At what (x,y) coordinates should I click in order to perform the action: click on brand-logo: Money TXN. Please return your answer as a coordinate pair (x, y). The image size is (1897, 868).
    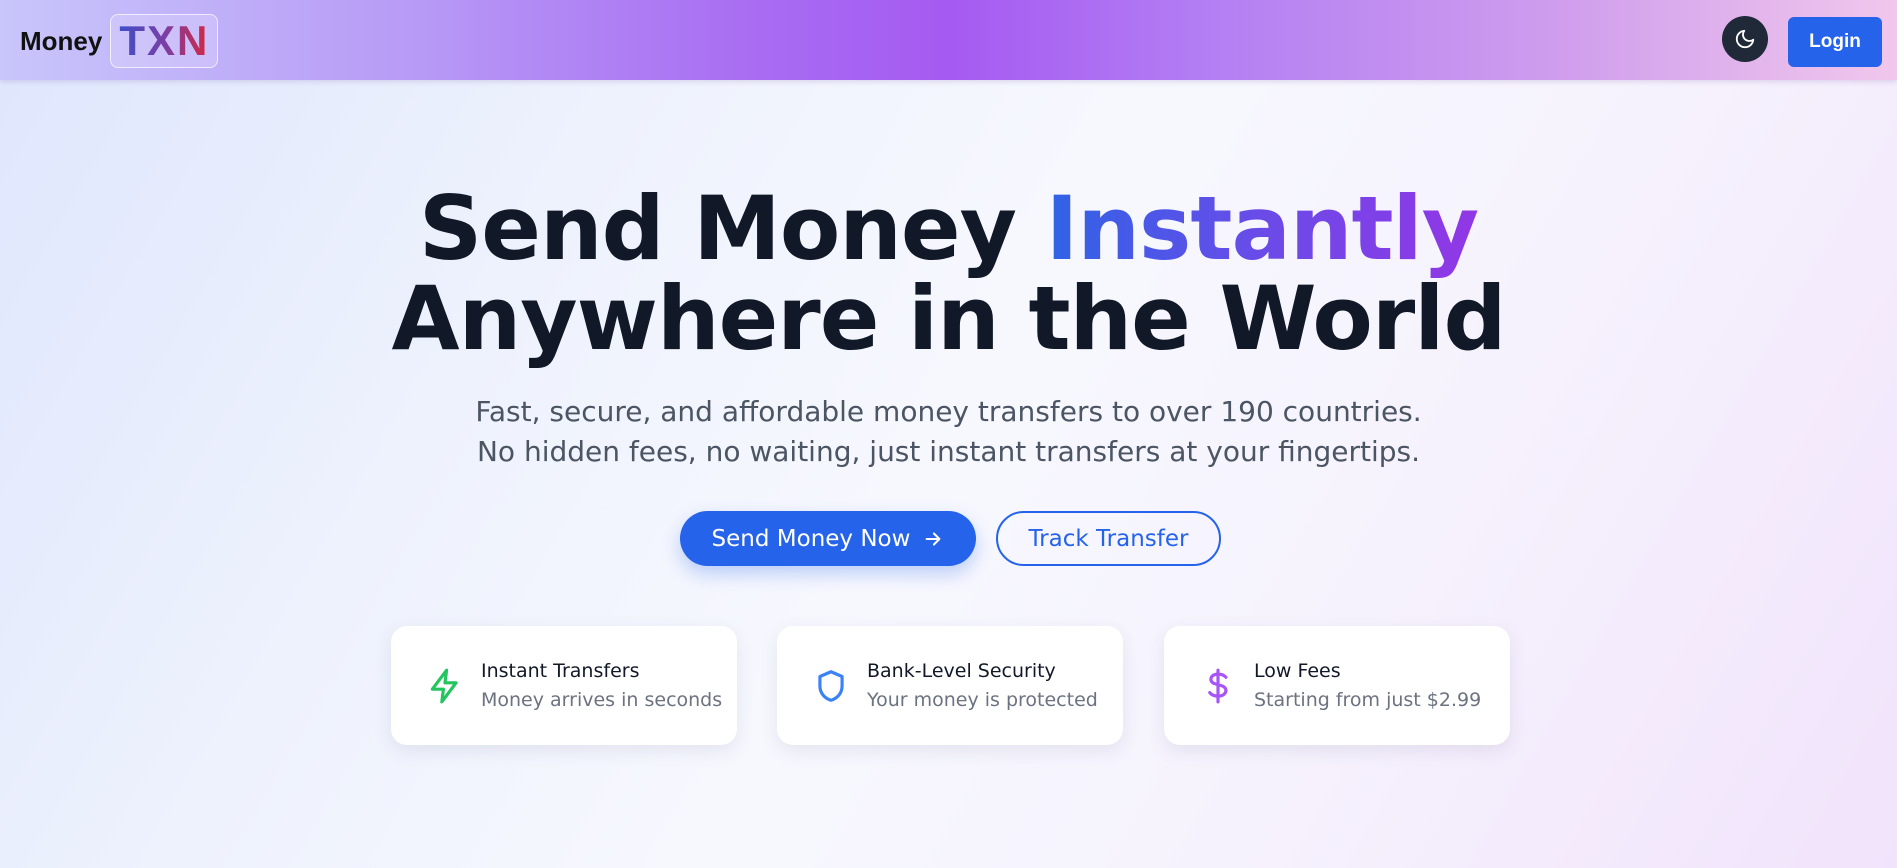
    Looking at the image, I should click on (119, 41).